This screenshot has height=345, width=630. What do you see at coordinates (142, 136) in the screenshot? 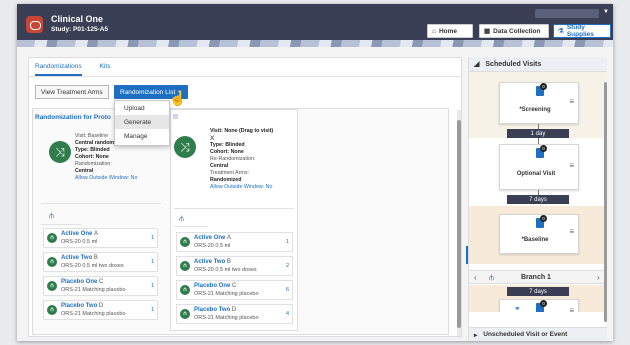
I see `menu-item-manage: Manage` at bounding box center [142, 136].